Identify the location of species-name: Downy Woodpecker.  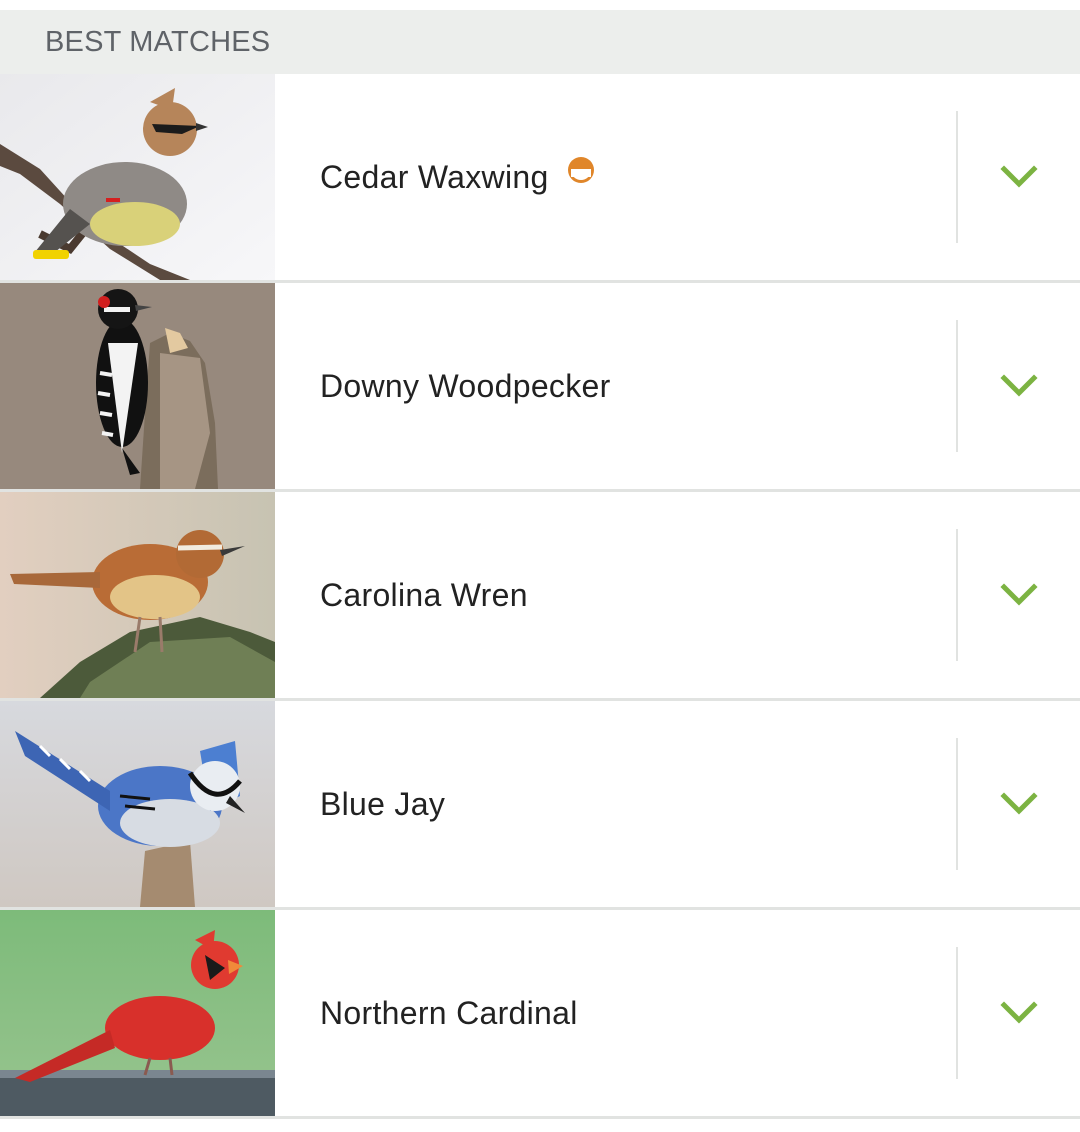
(465, 385).